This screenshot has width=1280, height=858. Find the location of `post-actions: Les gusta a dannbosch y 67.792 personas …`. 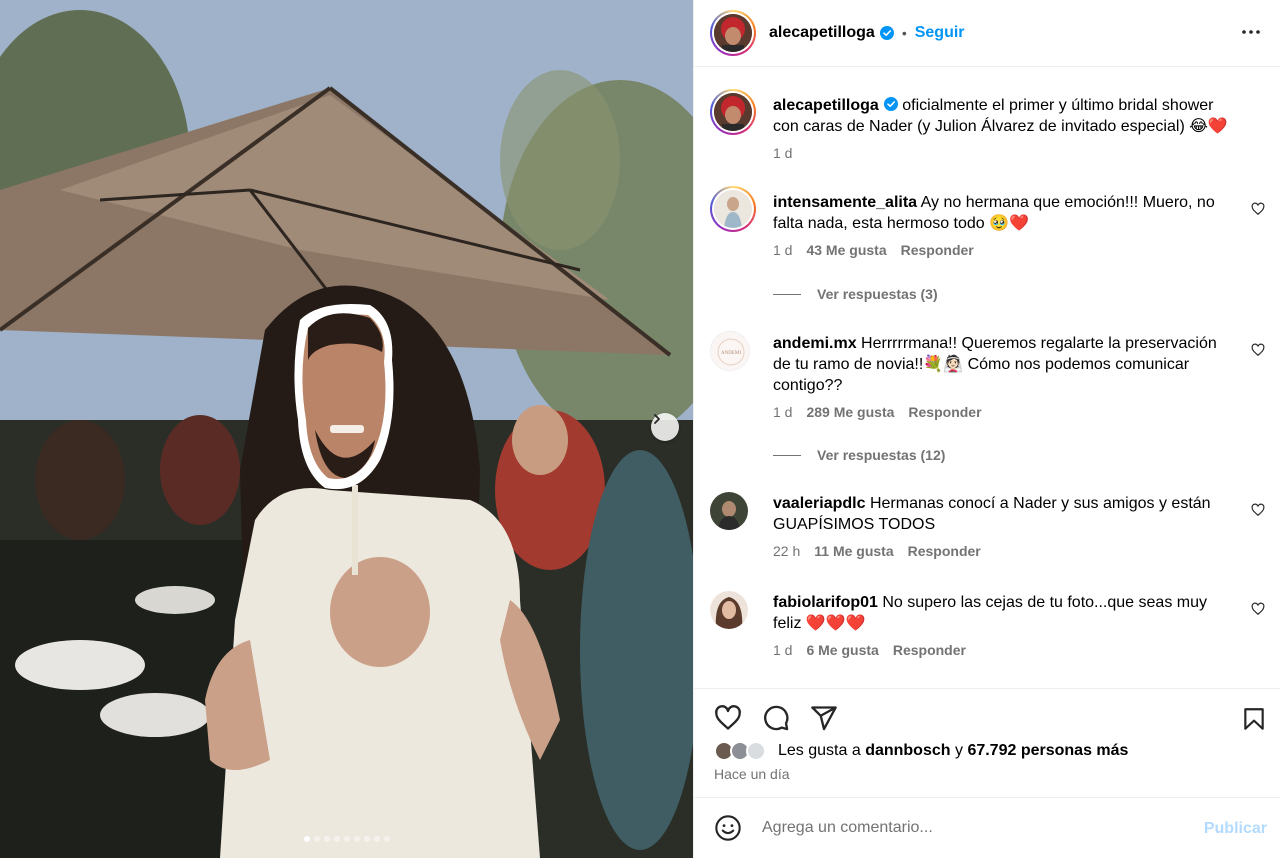

post-actions: Les gusta a dannbosch y 67.792 personas … is located at coordinates (987, 742).